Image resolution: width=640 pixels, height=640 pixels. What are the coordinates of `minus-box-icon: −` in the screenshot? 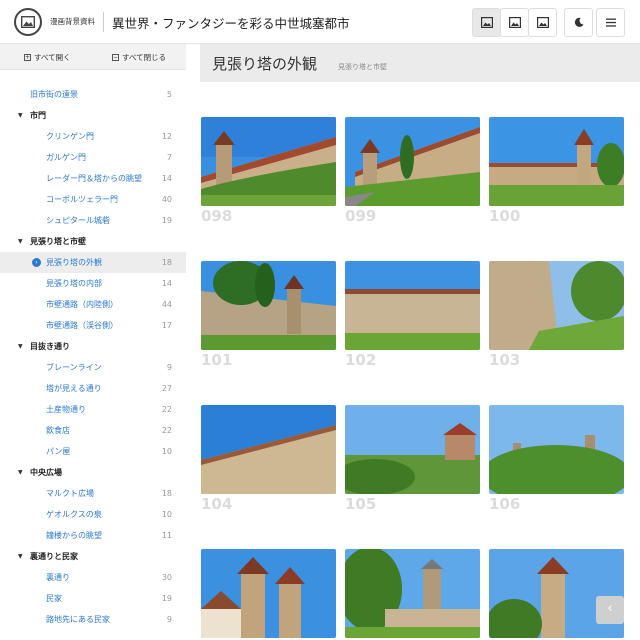 It's located at (115, 57).